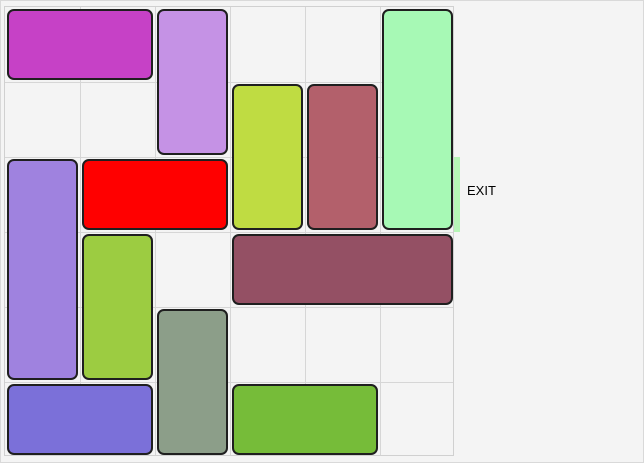  What do you see at coordinates (305, 419) in the screenshot?
I see `block-grass` at bounding box center [305, 419].